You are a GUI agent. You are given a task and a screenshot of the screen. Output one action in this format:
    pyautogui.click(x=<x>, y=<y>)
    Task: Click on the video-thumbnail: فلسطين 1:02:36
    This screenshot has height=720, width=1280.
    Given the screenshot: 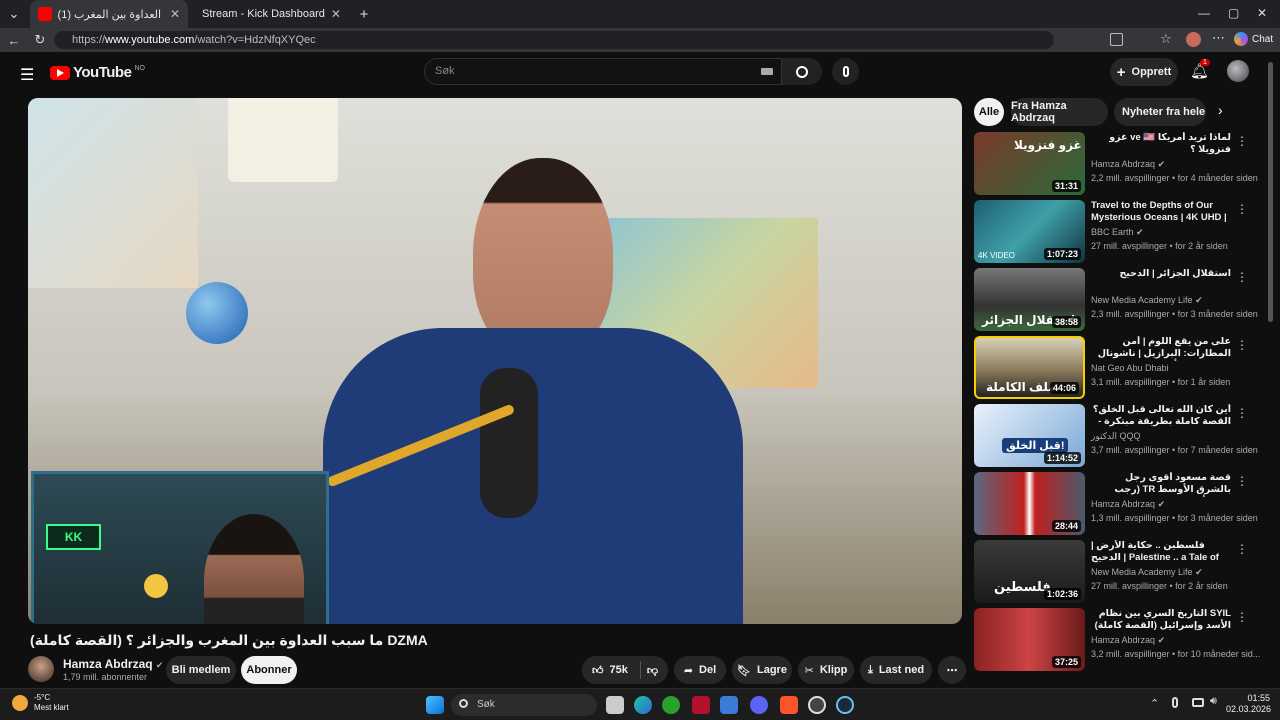 What is the action you would take?
    pyautogui.click(x=1029, y=571)
    